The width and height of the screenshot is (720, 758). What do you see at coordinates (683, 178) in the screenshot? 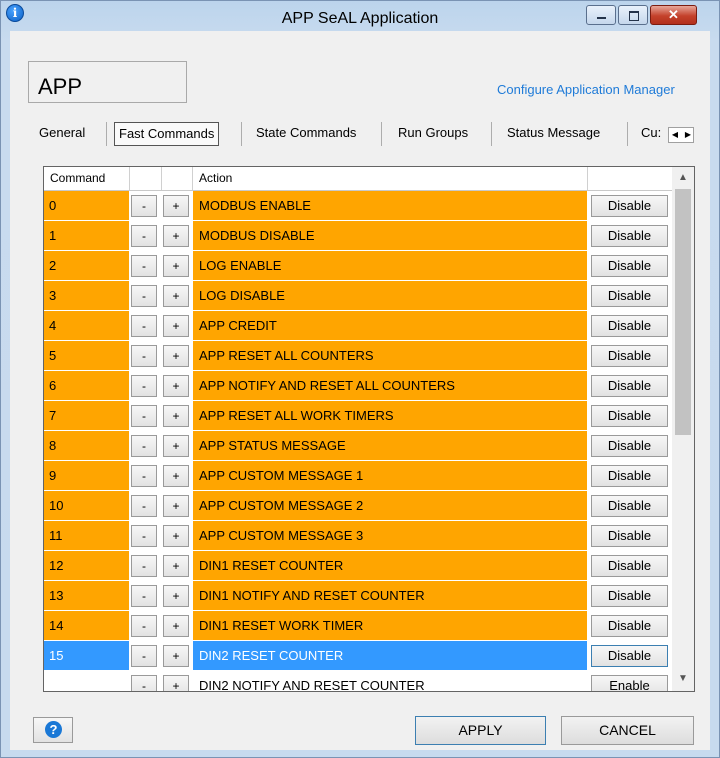
I see `scroll-up-icon: ▲` at bounding box center [683, 178].